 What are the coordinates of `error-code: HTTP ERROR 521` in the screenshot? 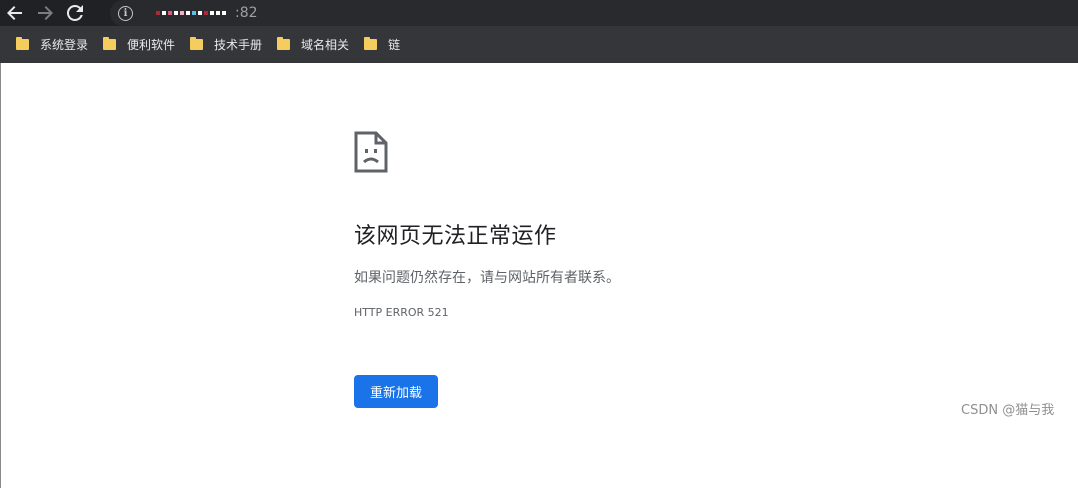 It's located at (401, 312).